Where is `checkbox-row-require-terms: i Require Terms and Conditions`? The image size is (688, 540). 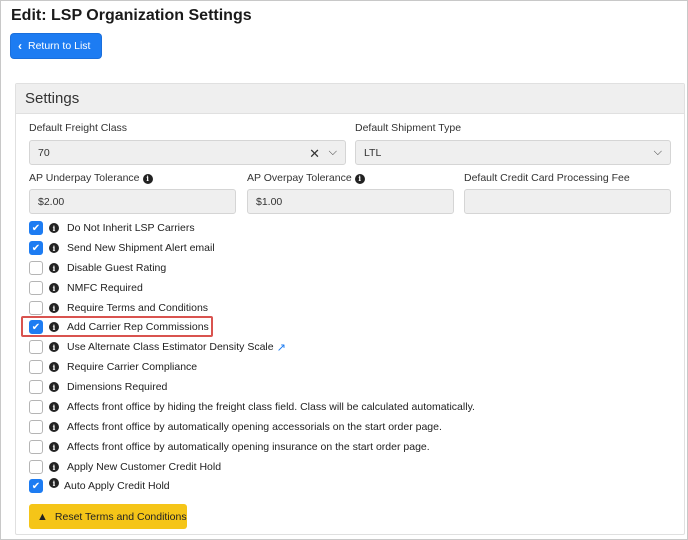 checkbox-row-require-terms: i Require Terms and Conditions is located at coordinates (118, 308).